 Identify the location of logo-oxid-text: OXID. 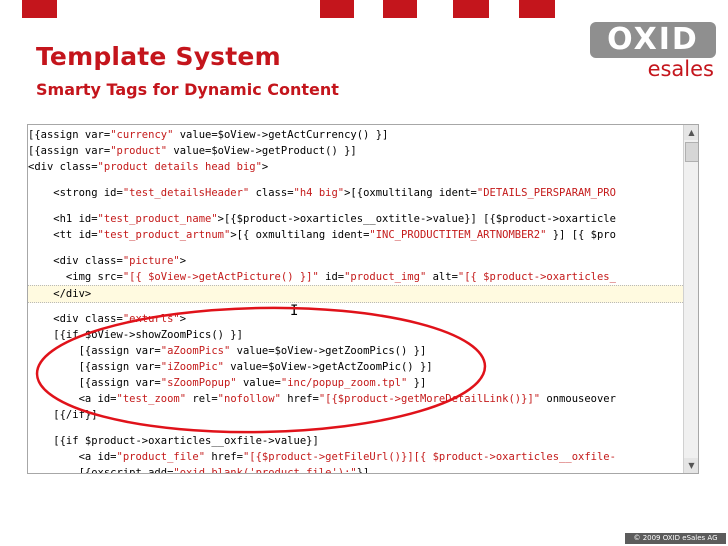
(653, 39).